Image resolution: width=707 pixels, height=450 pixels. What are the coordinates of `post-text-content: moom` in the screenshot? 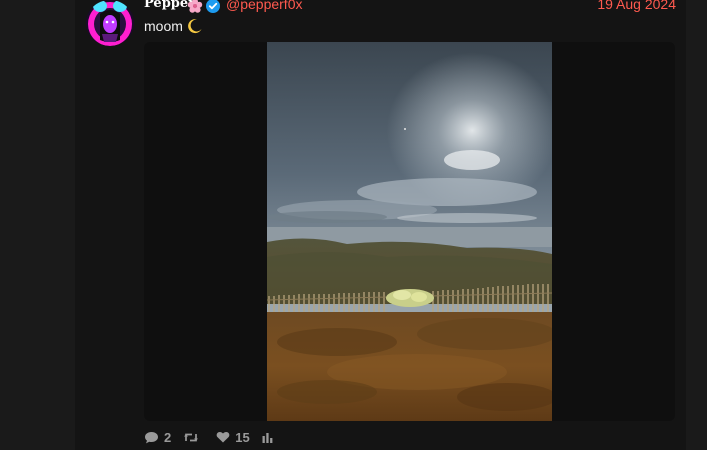 It's located at (163, 26).